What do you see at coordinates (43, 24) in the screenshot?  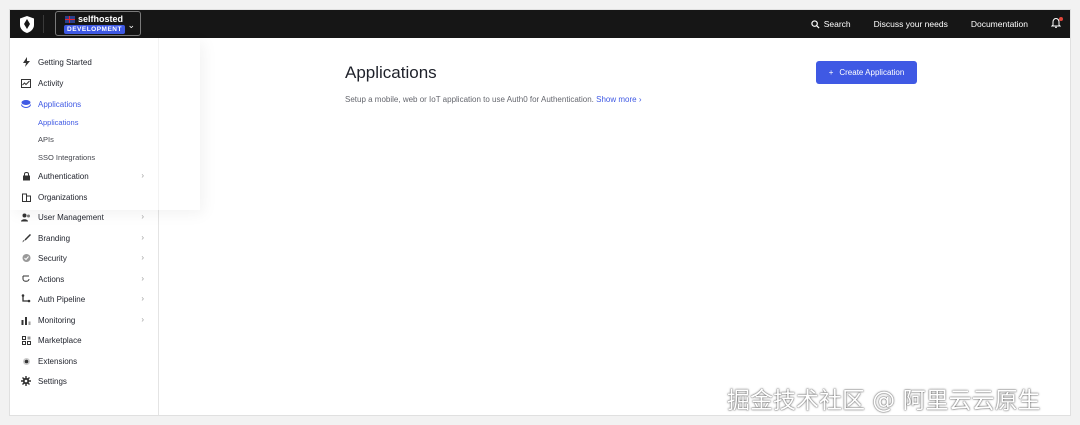 I see `topbar-divider` at bounding box center [43, 24].